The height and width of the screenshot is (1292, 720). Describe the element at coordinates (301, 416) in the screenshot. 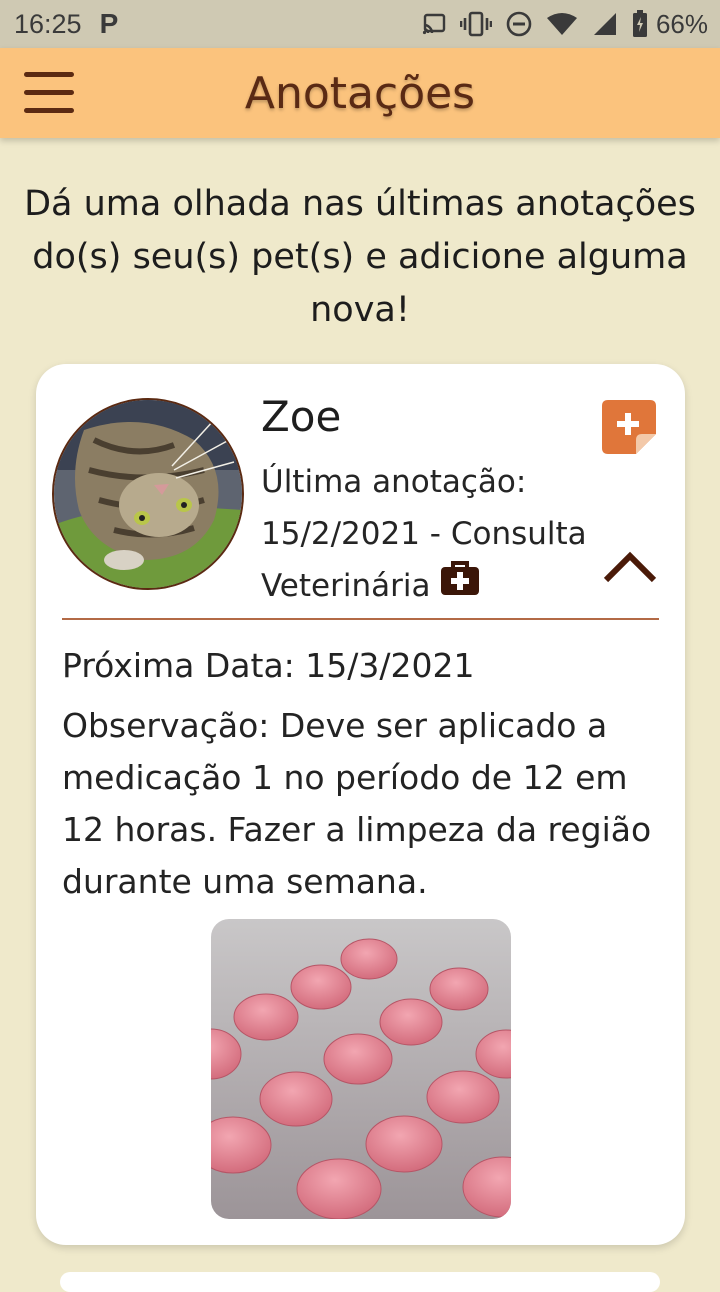

I see `pet-name: Zoe` at that location.